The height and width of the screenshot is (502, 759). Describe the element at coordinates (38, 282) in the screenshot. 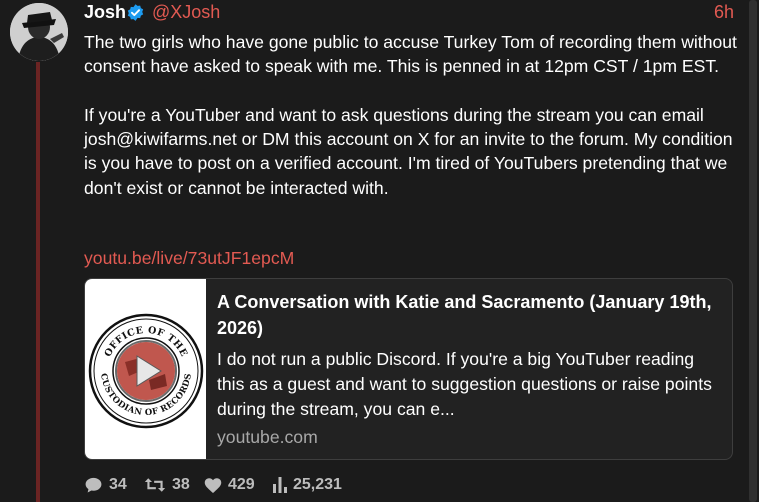

I see `thread-line` at that location.